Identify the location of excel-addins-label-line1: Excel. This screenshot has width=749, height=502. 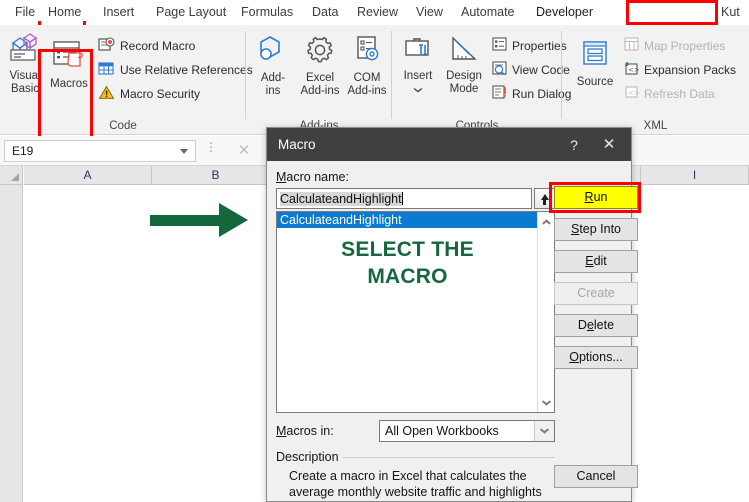
(320, 78).